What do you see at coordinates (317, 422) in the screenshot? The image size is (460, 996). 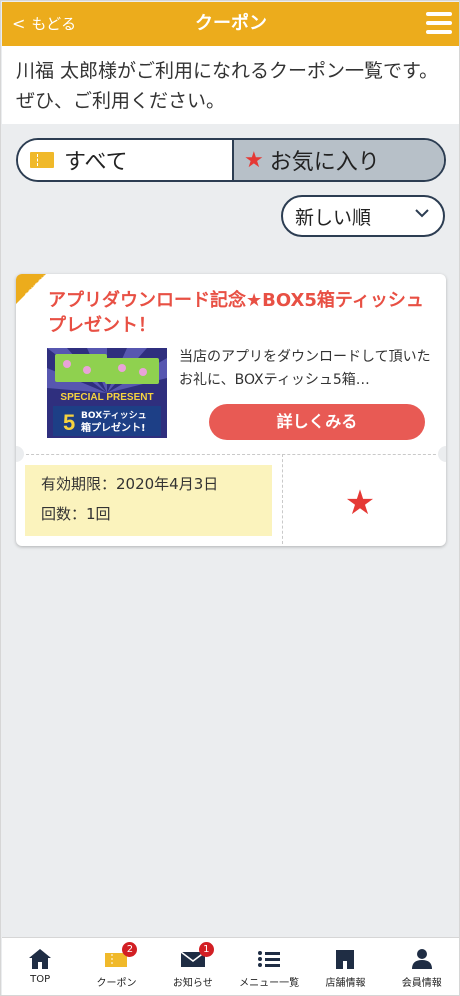 I see `coupon-detail-button: 詳しくみる` at bounding box center [317, 422].